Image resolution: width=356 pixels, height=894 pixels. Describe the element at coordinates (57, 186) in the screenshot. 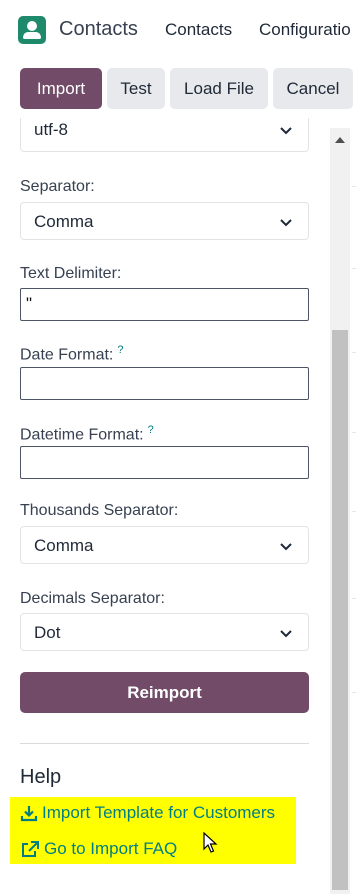

I see `separator-label: Separator:` at that location.